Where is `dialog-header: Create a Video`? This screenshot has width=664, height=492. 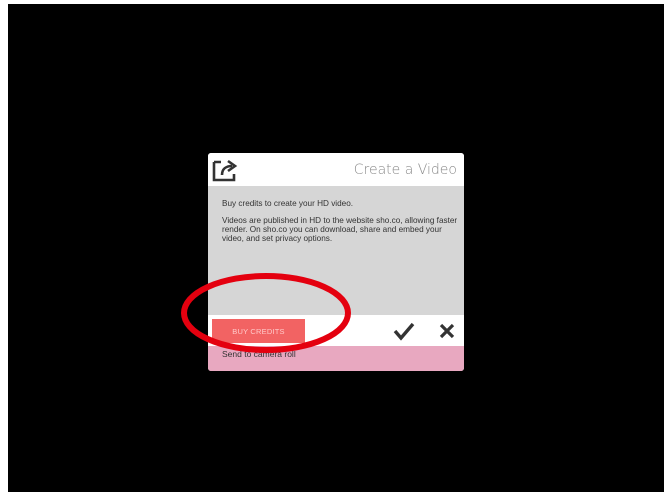
dialog-header: Create a Video is located at coordinates (336, 169).